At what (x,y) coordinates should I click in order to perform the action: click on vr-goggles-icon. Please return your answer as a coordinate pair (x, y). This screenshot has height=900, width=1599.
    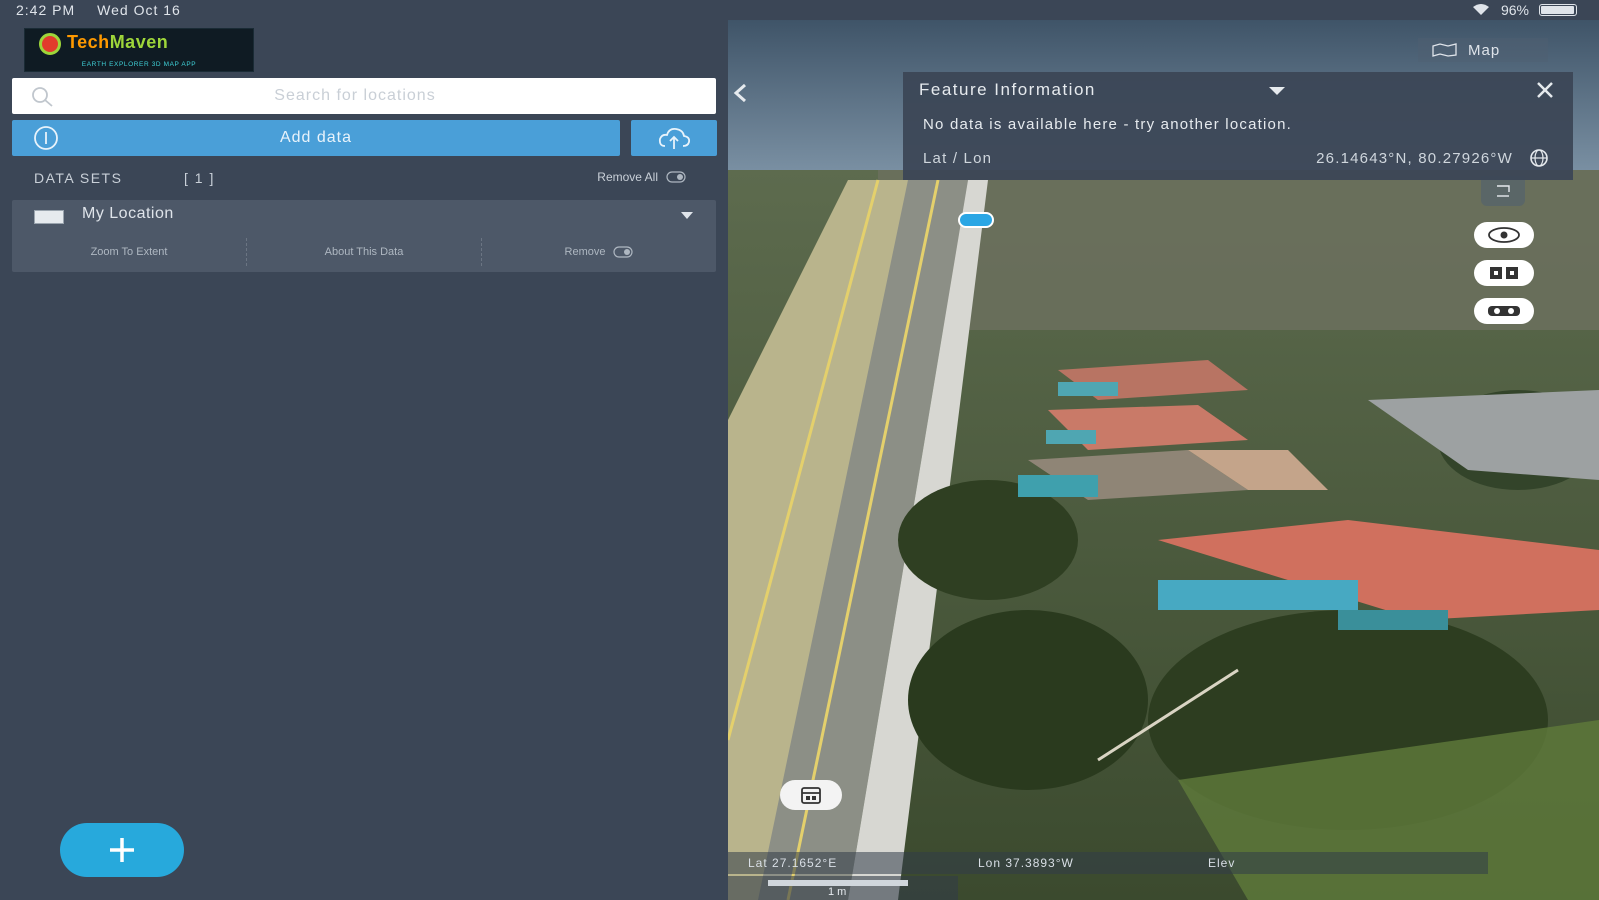
    Looking at the image, I should click on (1504, 311).